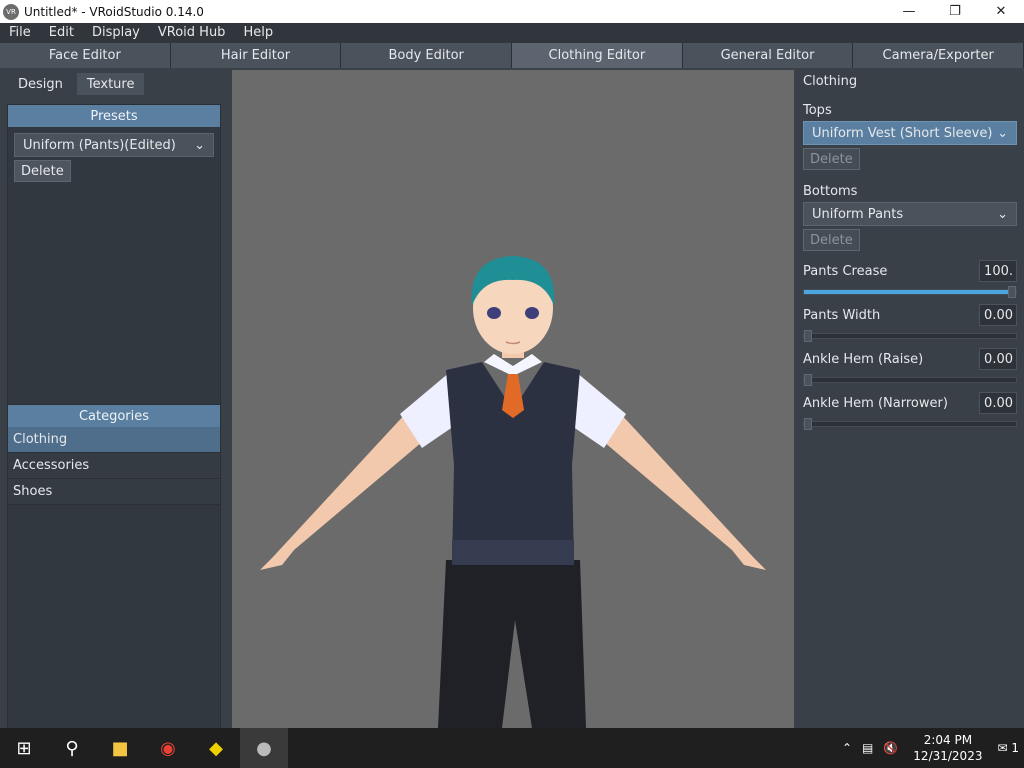 The height and width of the screenshot is (768, 1024). I want to click on presets-header: Presets, so click(114, 116).